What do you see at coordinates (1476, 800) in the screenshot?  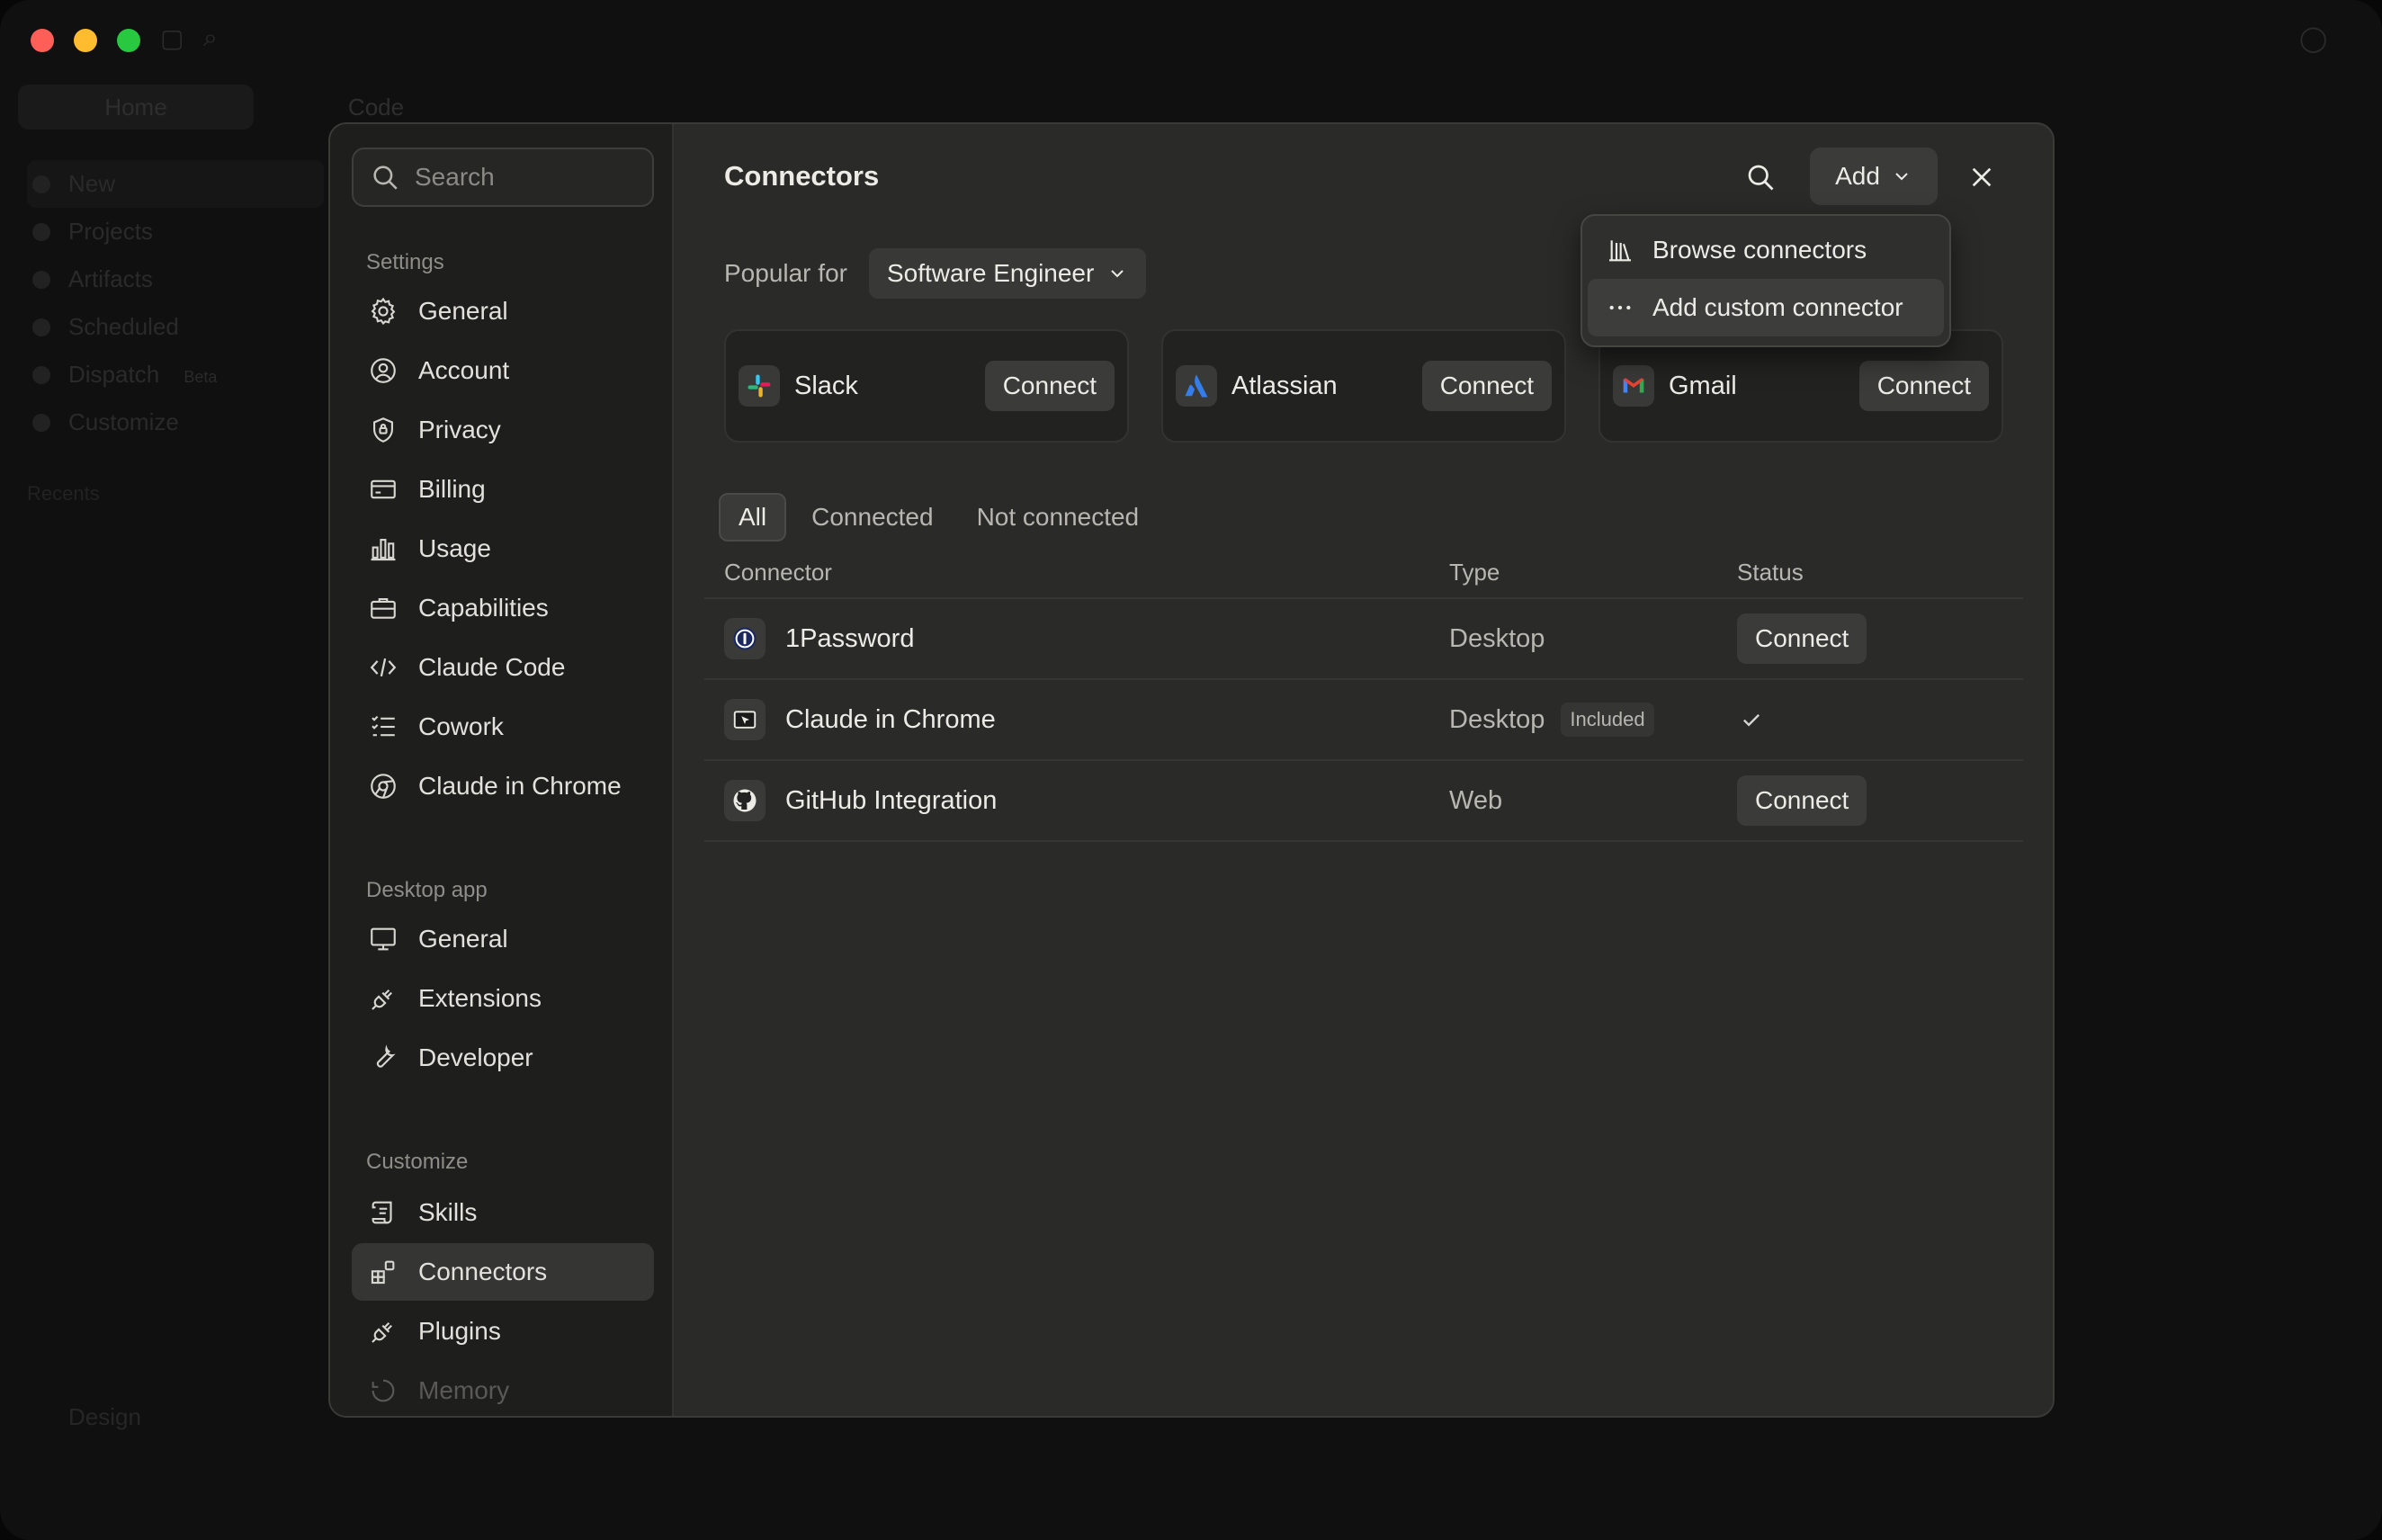 I see `row-type: Web` at bounding box center [1476, 800].